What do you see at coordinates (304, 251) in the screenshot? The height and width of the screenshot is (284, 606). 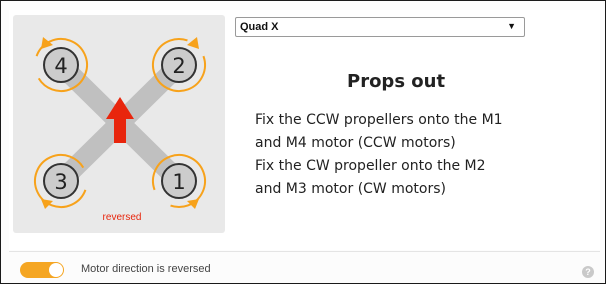 I see `divider` at bounding box center [304, 251].